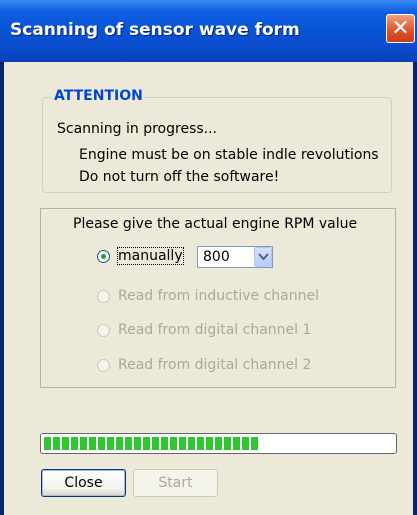 Image resolution: width=417 pixels, height=515 pixels. I want to click on chevron-down-icon, so click(263, 257).